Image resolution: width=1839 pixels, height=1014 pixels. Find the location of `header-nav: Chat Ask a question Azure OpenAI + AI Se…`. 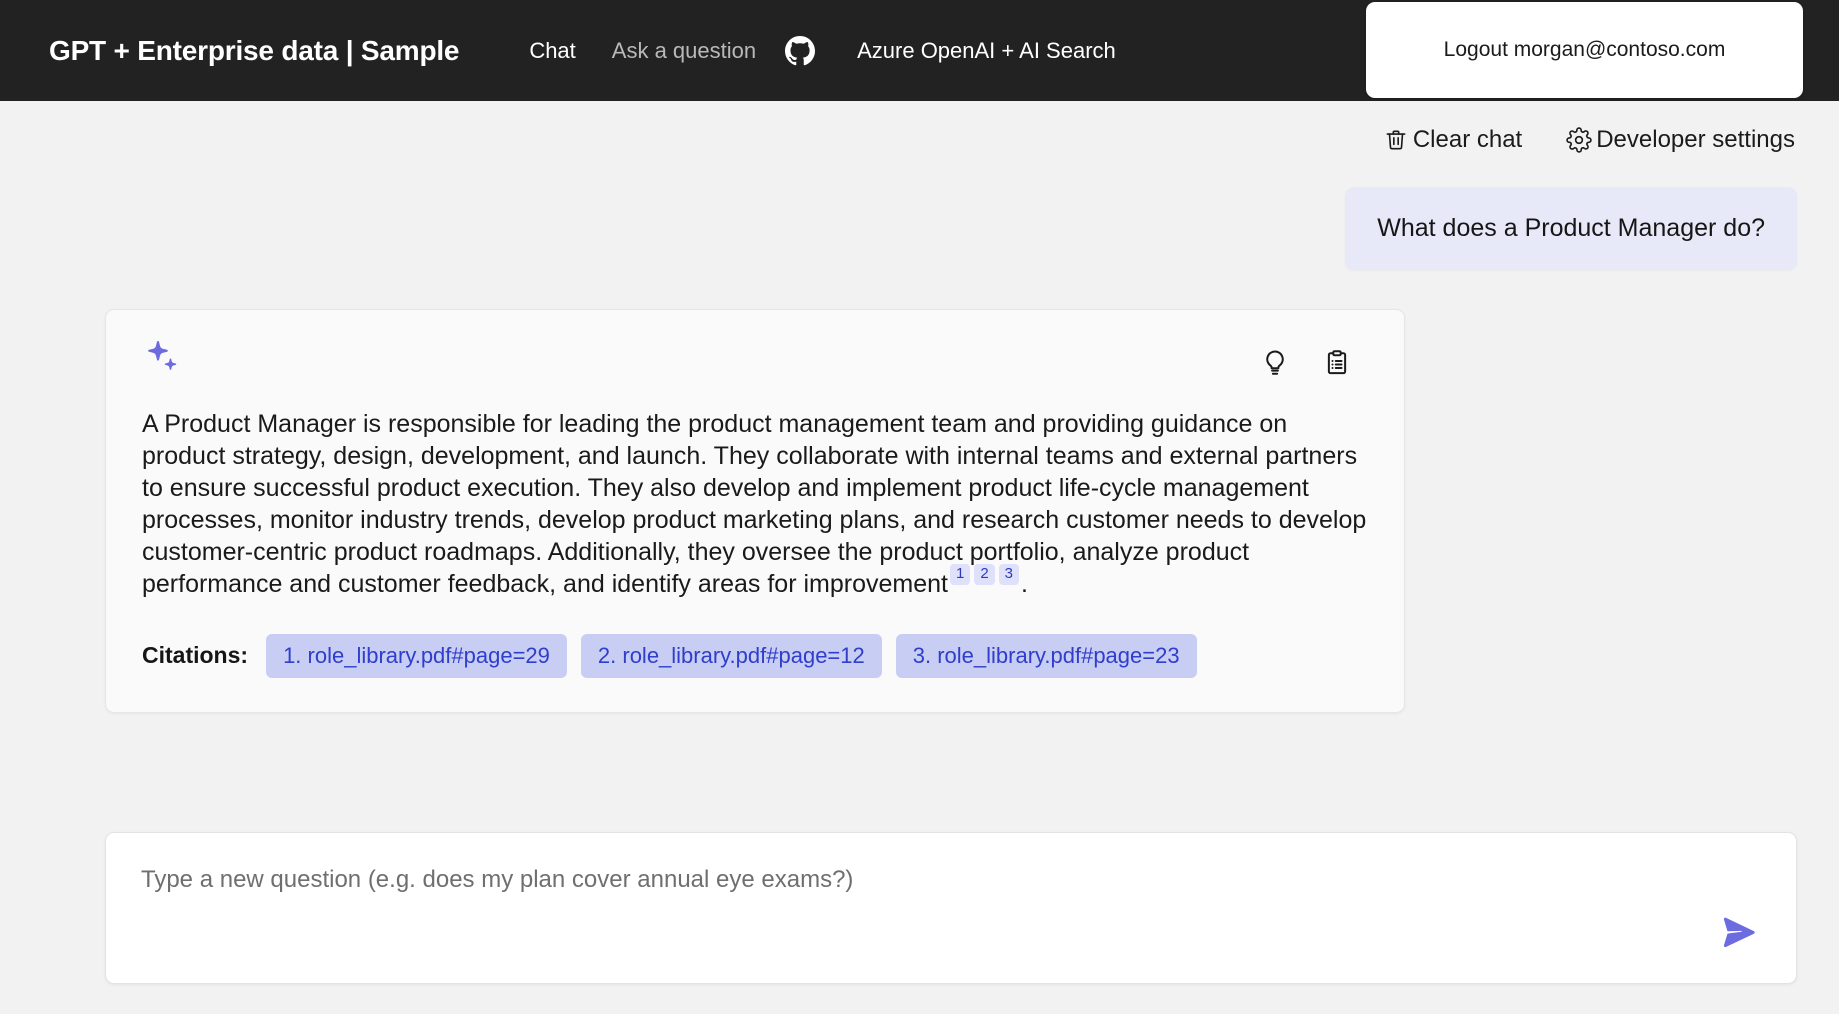

header-nav: Chat Ask a question Azure OpenAI + AI Se… is located at coordinates (821, 51).